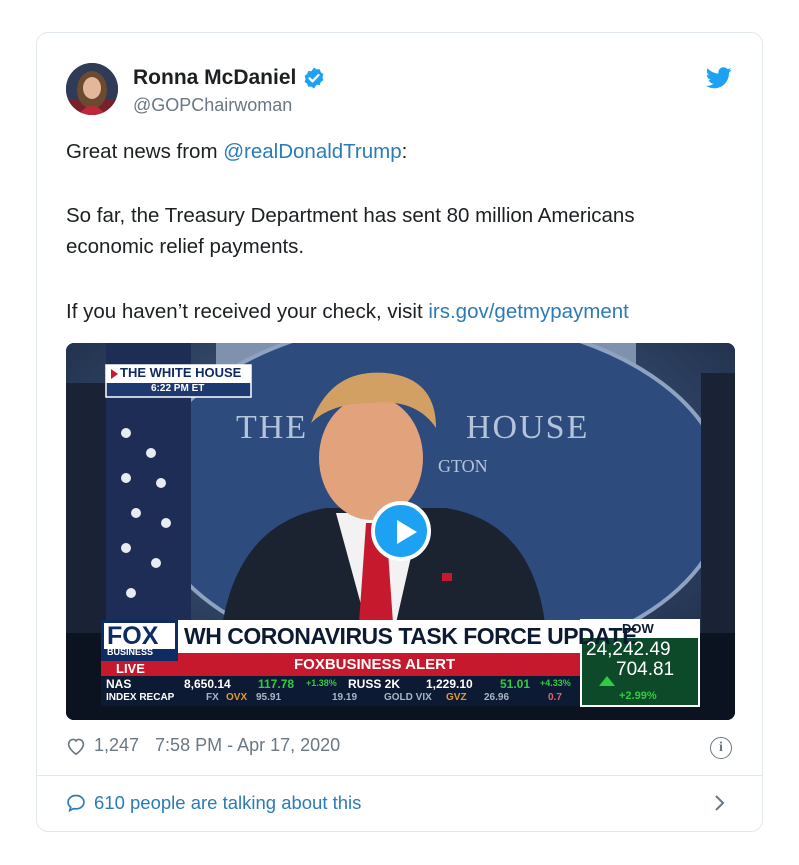  Describe the element at coordinates (321, 683) in the screenshot. I see `ticker-nas-pct: +1.38%` at that location.